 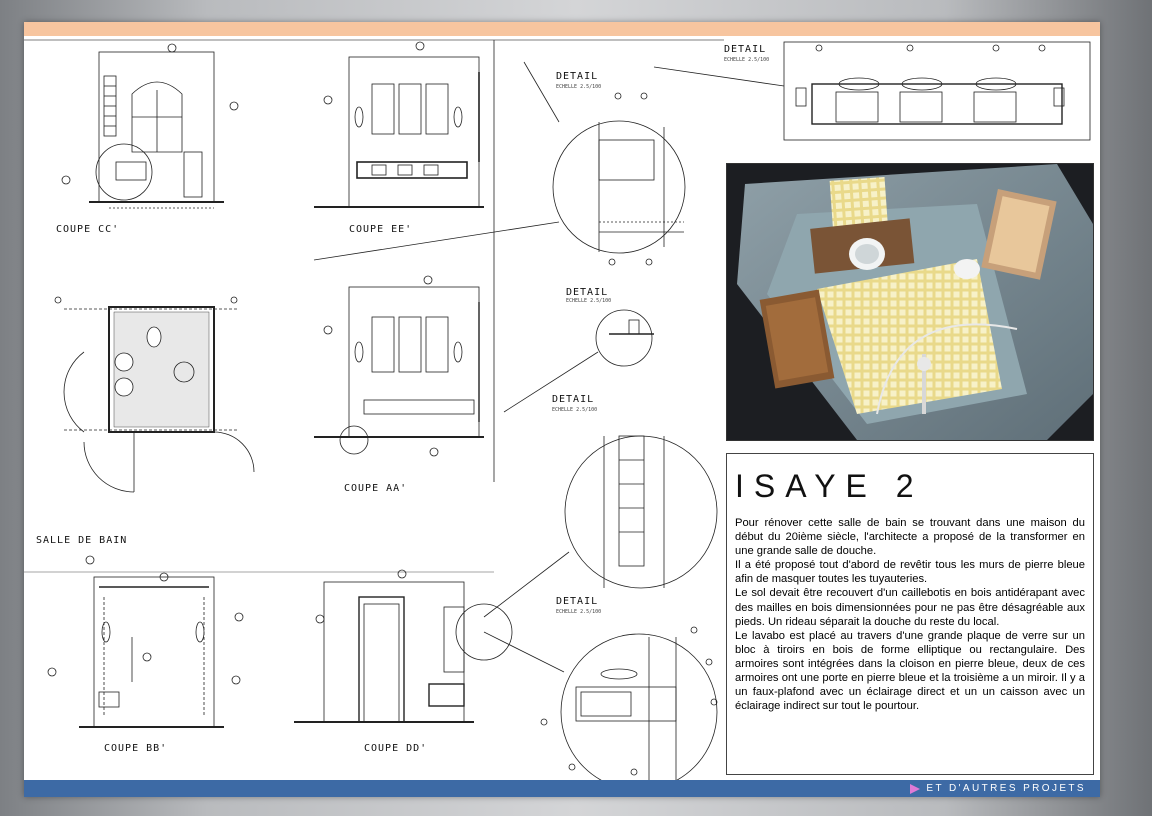 I want to click on detail-4-drawing, so click(x=600, y=526).